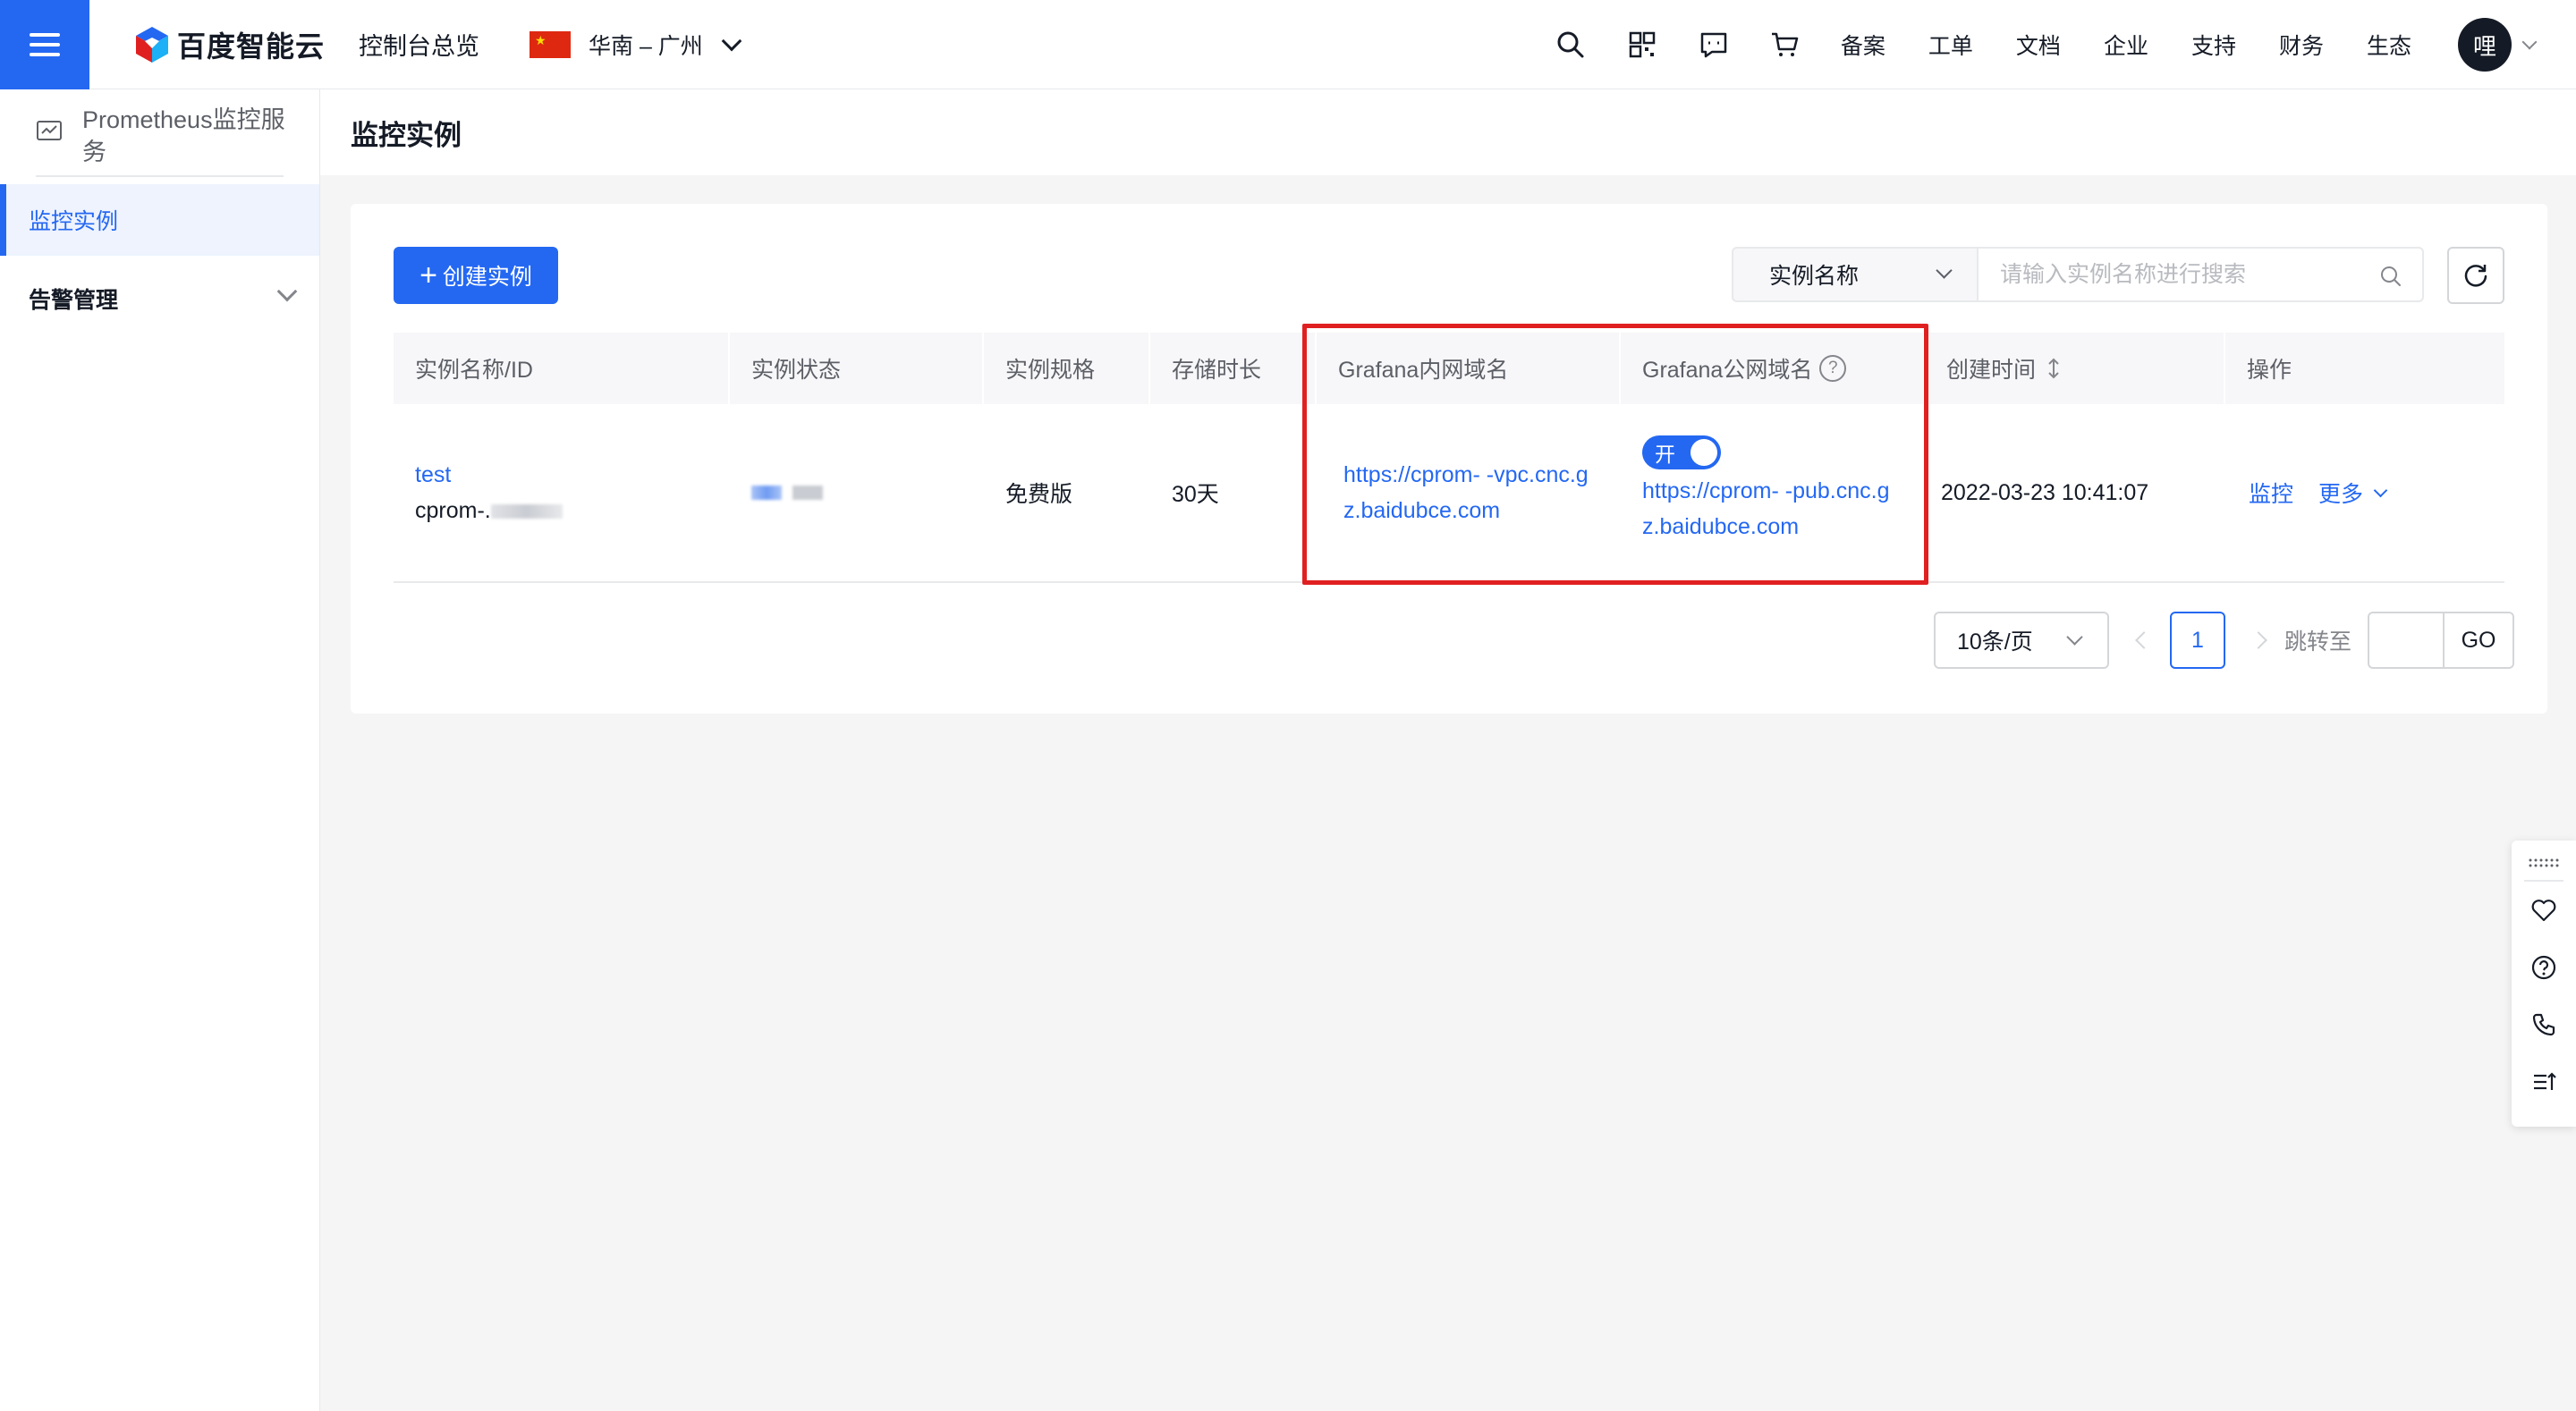 This screenshot has width=2576, height=1411. Describe the element at coordinates (419, 44) in the screenshot. I see `console-overview-link: 控制台总览` at that location.